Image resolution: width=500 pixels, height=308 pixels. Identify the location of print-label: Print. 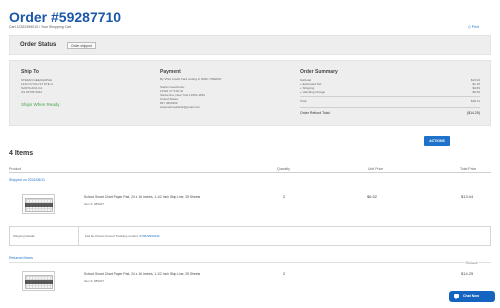
(475, 27).